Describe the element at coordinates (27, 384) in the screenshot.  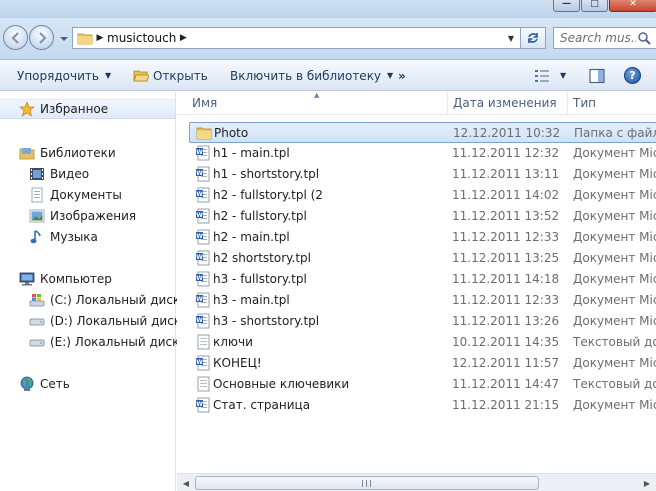
I see `network-icon` at that location.